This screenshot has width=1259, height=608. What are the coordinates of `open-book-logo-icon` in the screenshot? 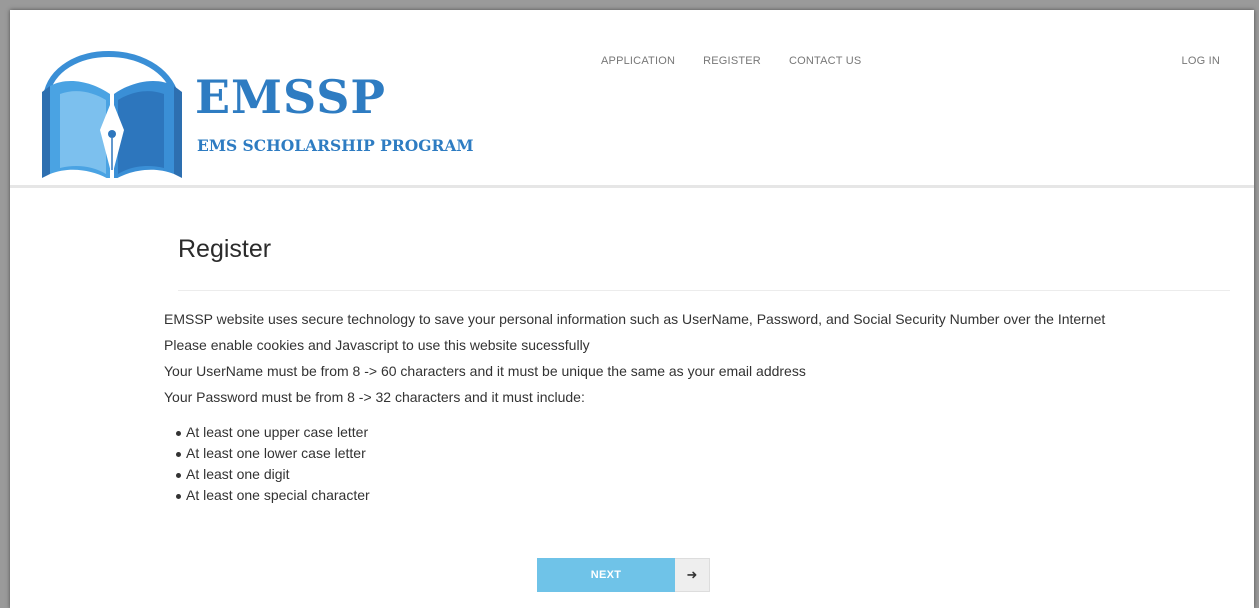 It's located at (112, 114).